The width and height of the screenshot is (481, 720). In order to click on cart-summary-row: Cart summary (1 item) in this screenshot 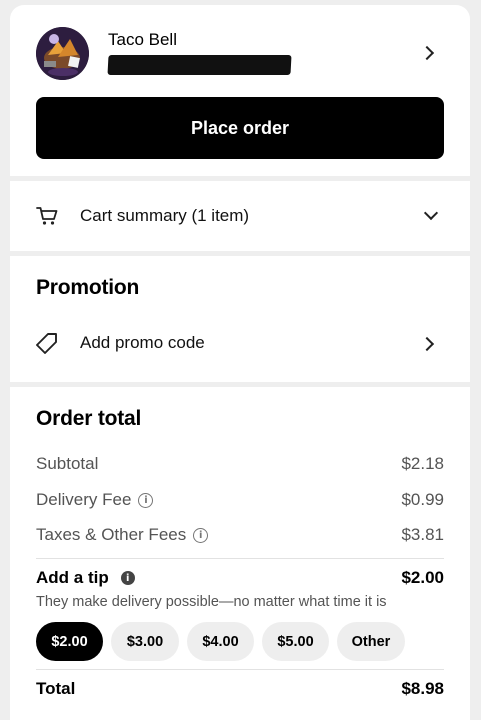, I will do `click(240, 216)`.